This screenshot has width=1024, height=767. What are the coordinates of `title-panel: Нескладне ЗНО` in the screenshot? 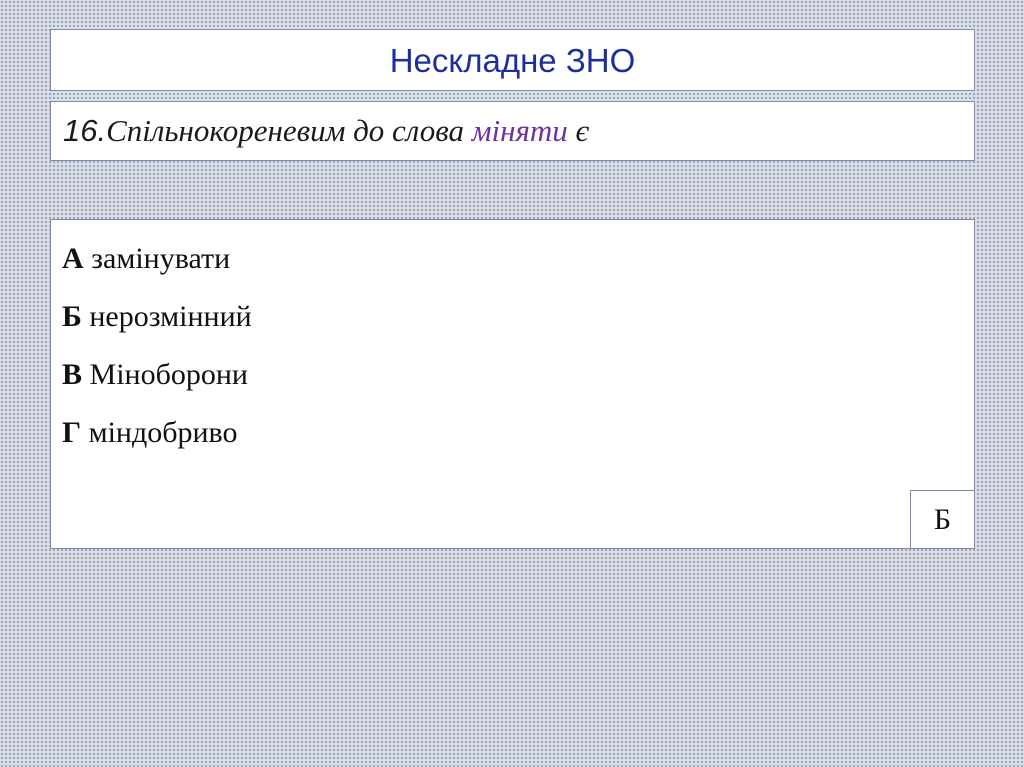 It's located at (512, 60).